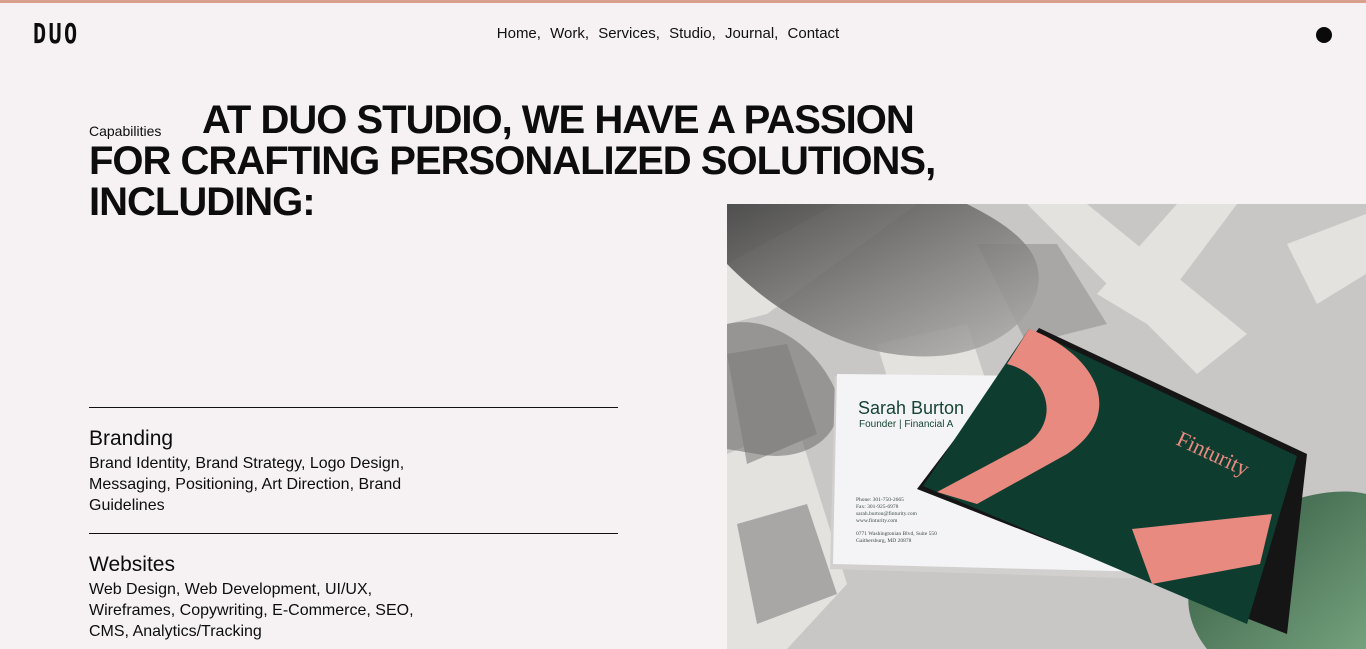 This screenshot has height=649, width=1366. What do you see at coordinates (517, 33) in the screenshot?
I see `nav-home: Home` at bounding box center [517, 33].